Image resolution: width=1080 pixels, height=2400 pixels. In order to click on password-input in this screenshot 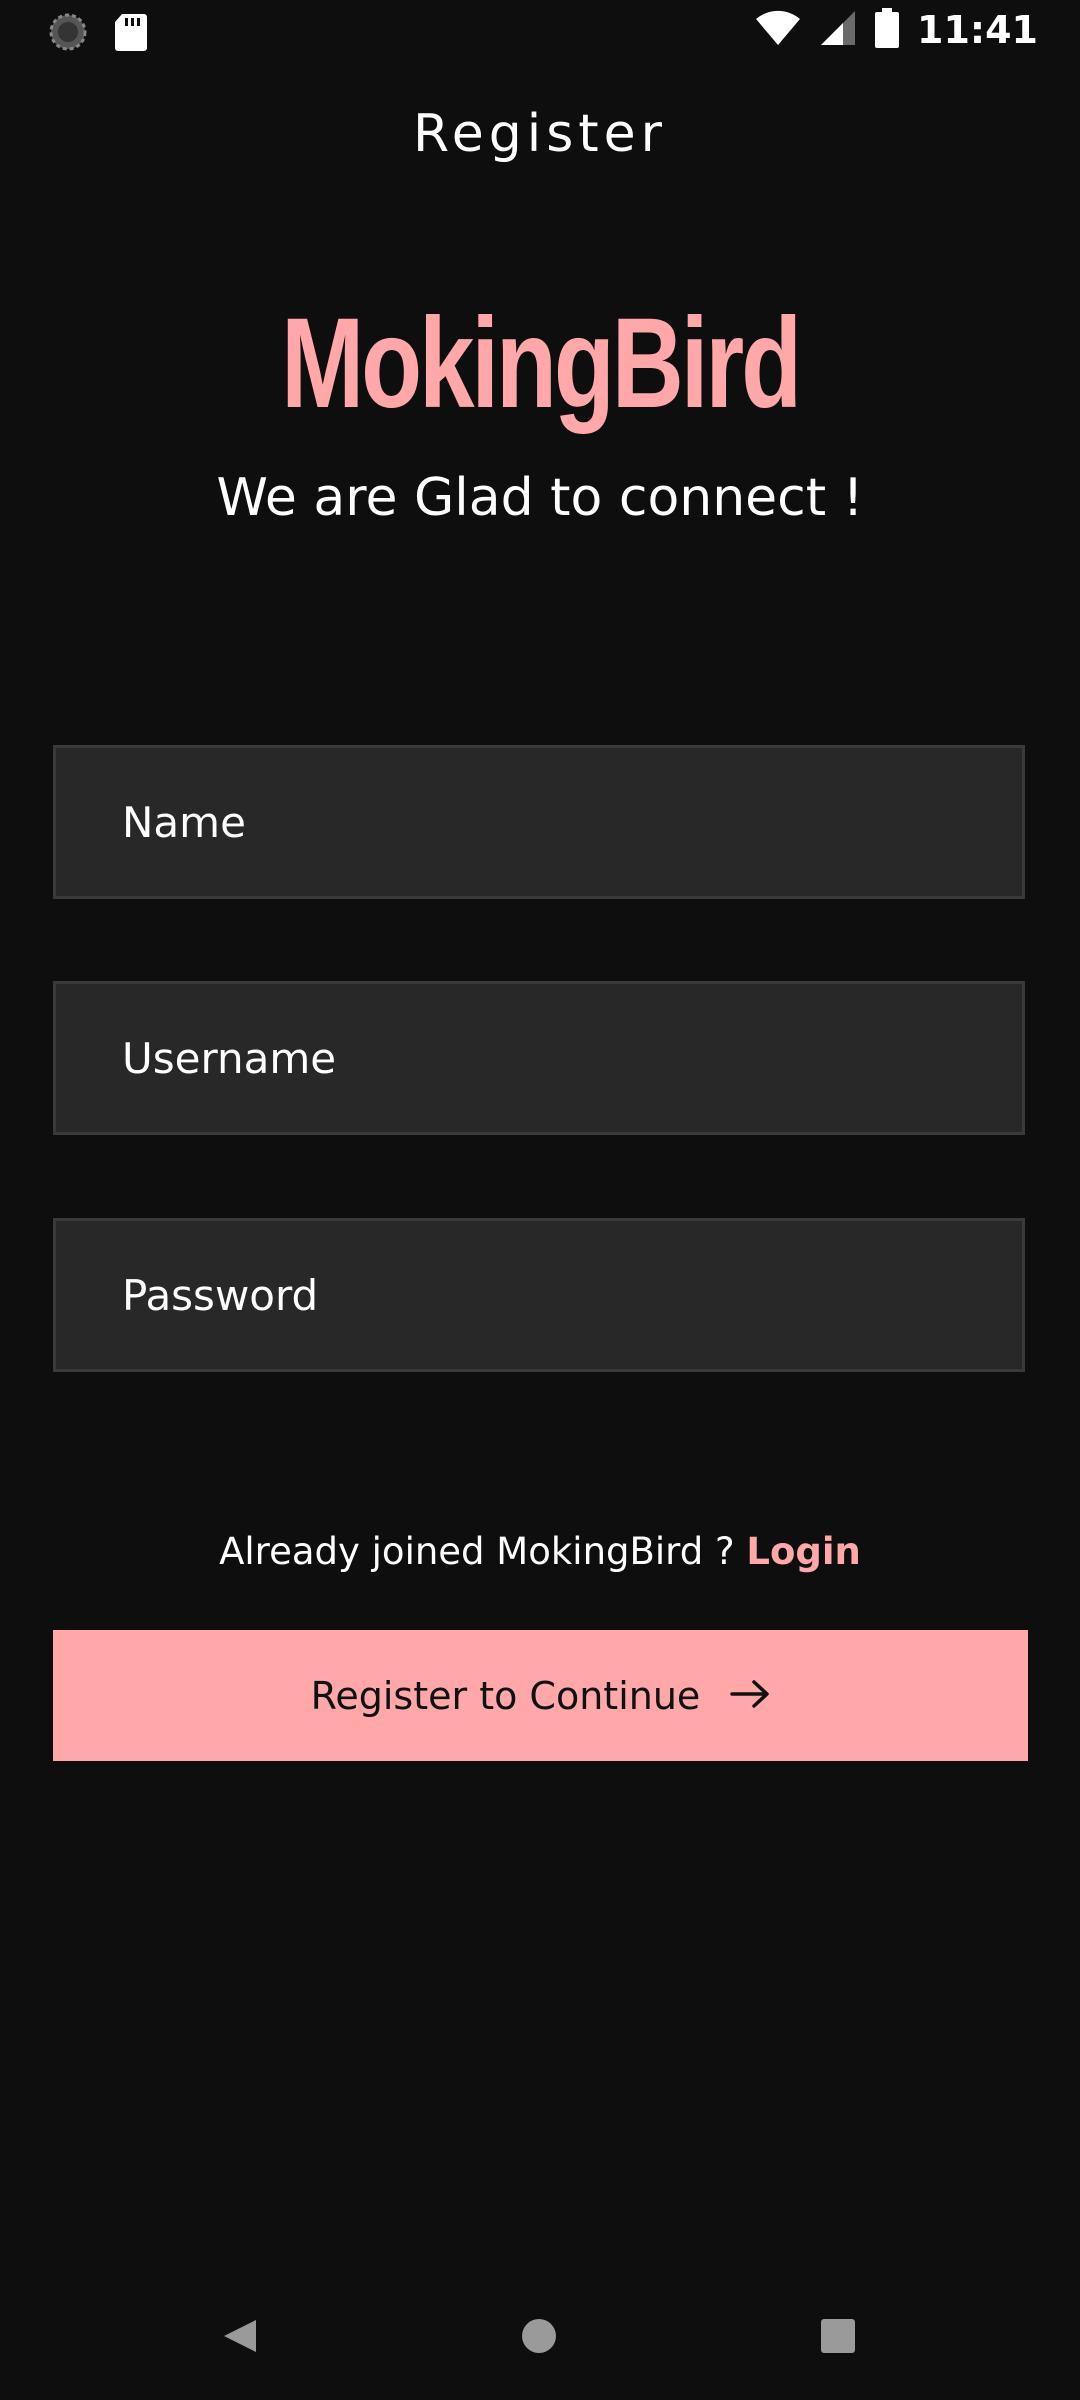, I will do `click(539, 1295)`.